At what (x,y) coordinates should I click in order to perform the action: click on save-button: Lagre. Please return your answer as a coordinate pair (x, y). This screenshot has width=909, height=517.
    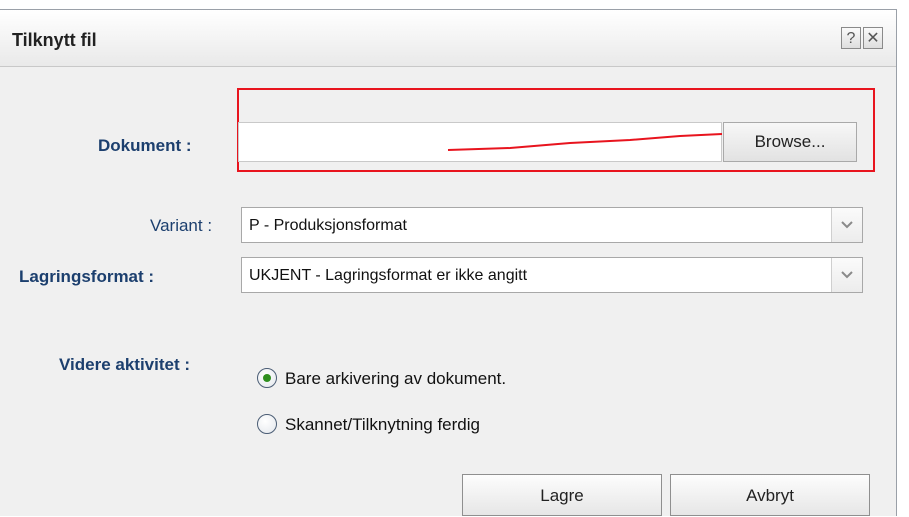
    Looking at the image, I should click on (562, 495).